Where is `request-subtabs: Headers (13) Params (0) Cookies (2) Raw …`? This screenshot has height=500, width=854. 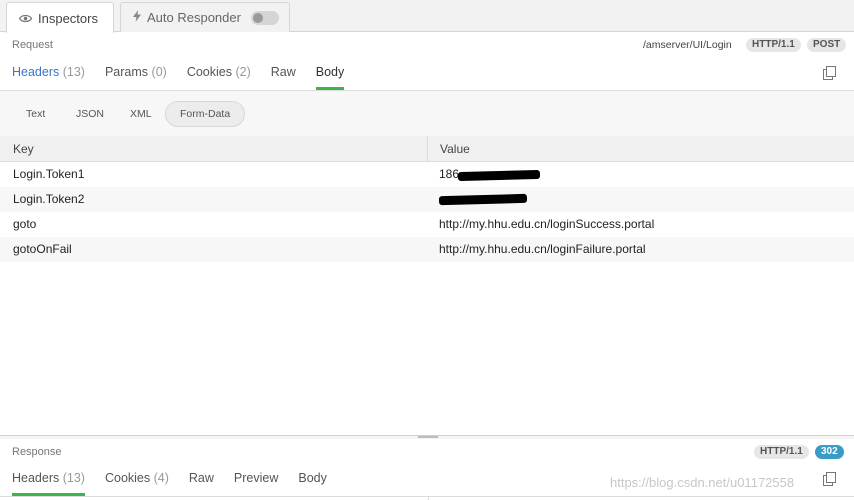
request-subtabs: Headers (13) Params (0) Cookies (2) Raw … is located at coordinates (188, 76).